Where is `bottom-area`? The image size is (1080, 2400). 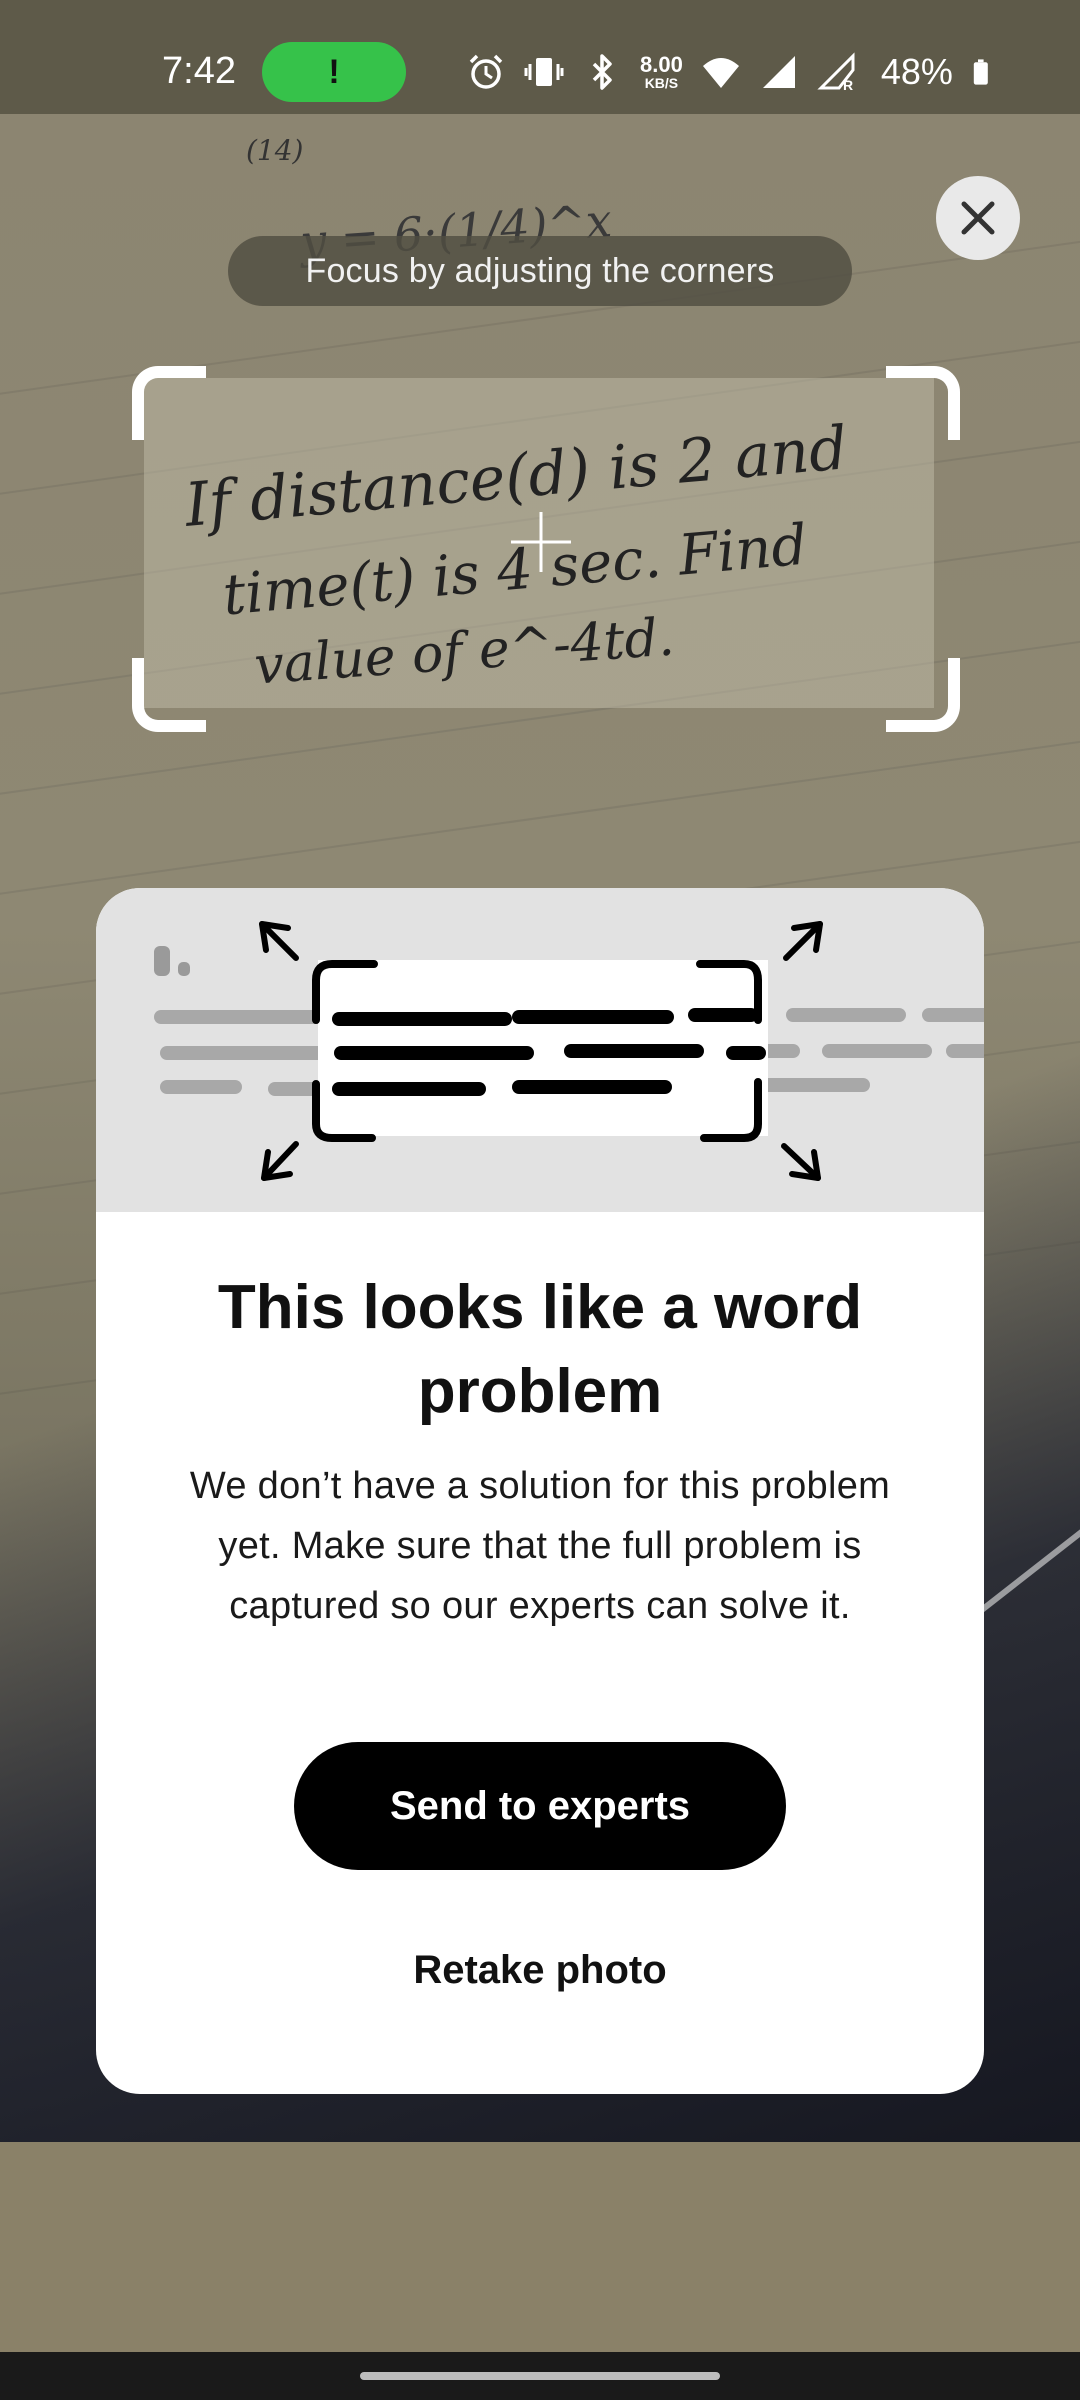 bottom-area is located at coordinates (540, 2247).